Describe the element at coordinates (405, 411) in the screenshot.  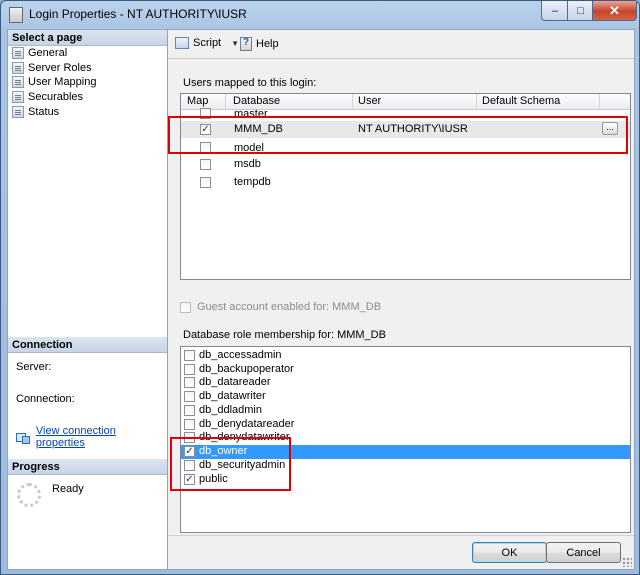
I see `list-item: db_ddladmin` at that location.